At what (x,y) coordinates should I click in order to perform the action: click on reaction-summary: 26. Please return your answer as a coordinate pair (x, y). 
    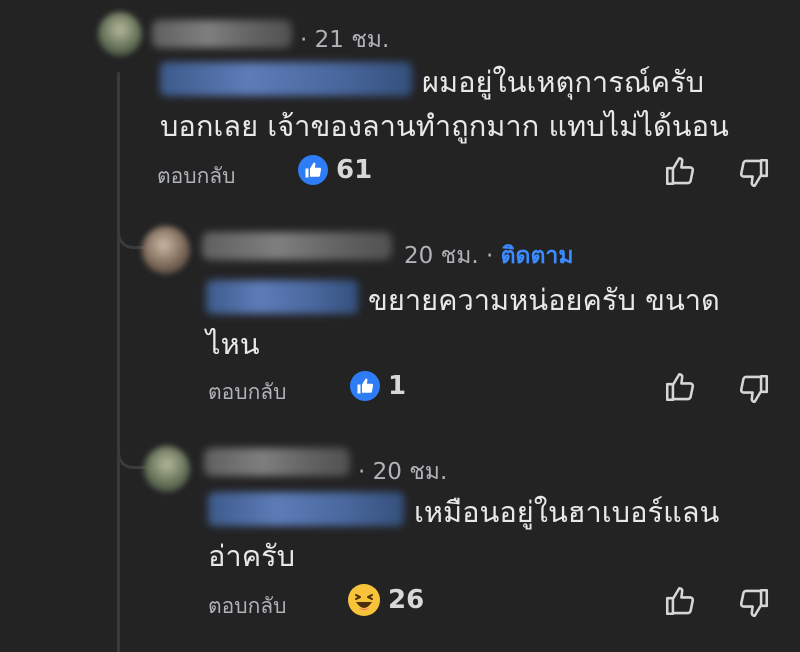
    Looking at the image, I should click on (386, 600).